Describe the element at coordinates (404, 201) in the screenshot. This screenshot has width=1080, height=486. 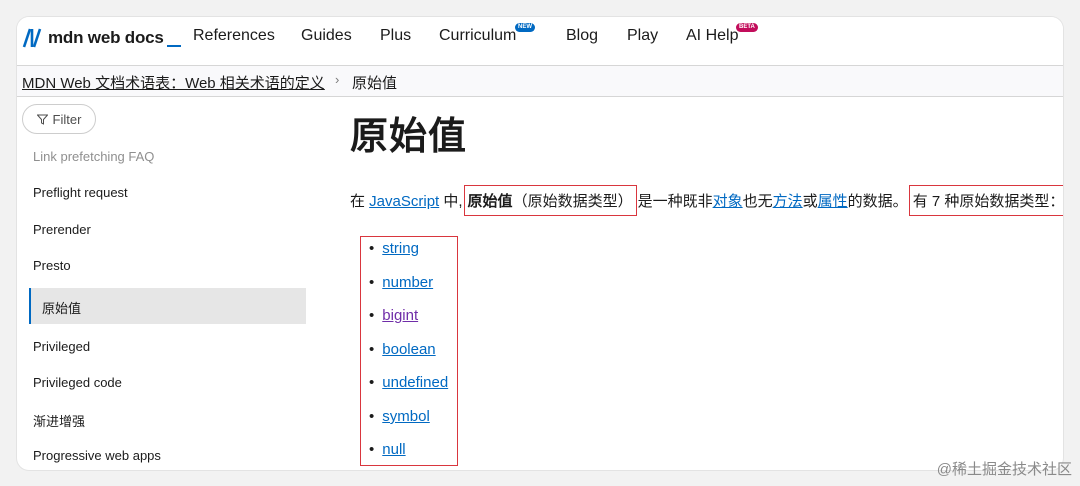
I see `javascript-link: JavaScript` at that location.